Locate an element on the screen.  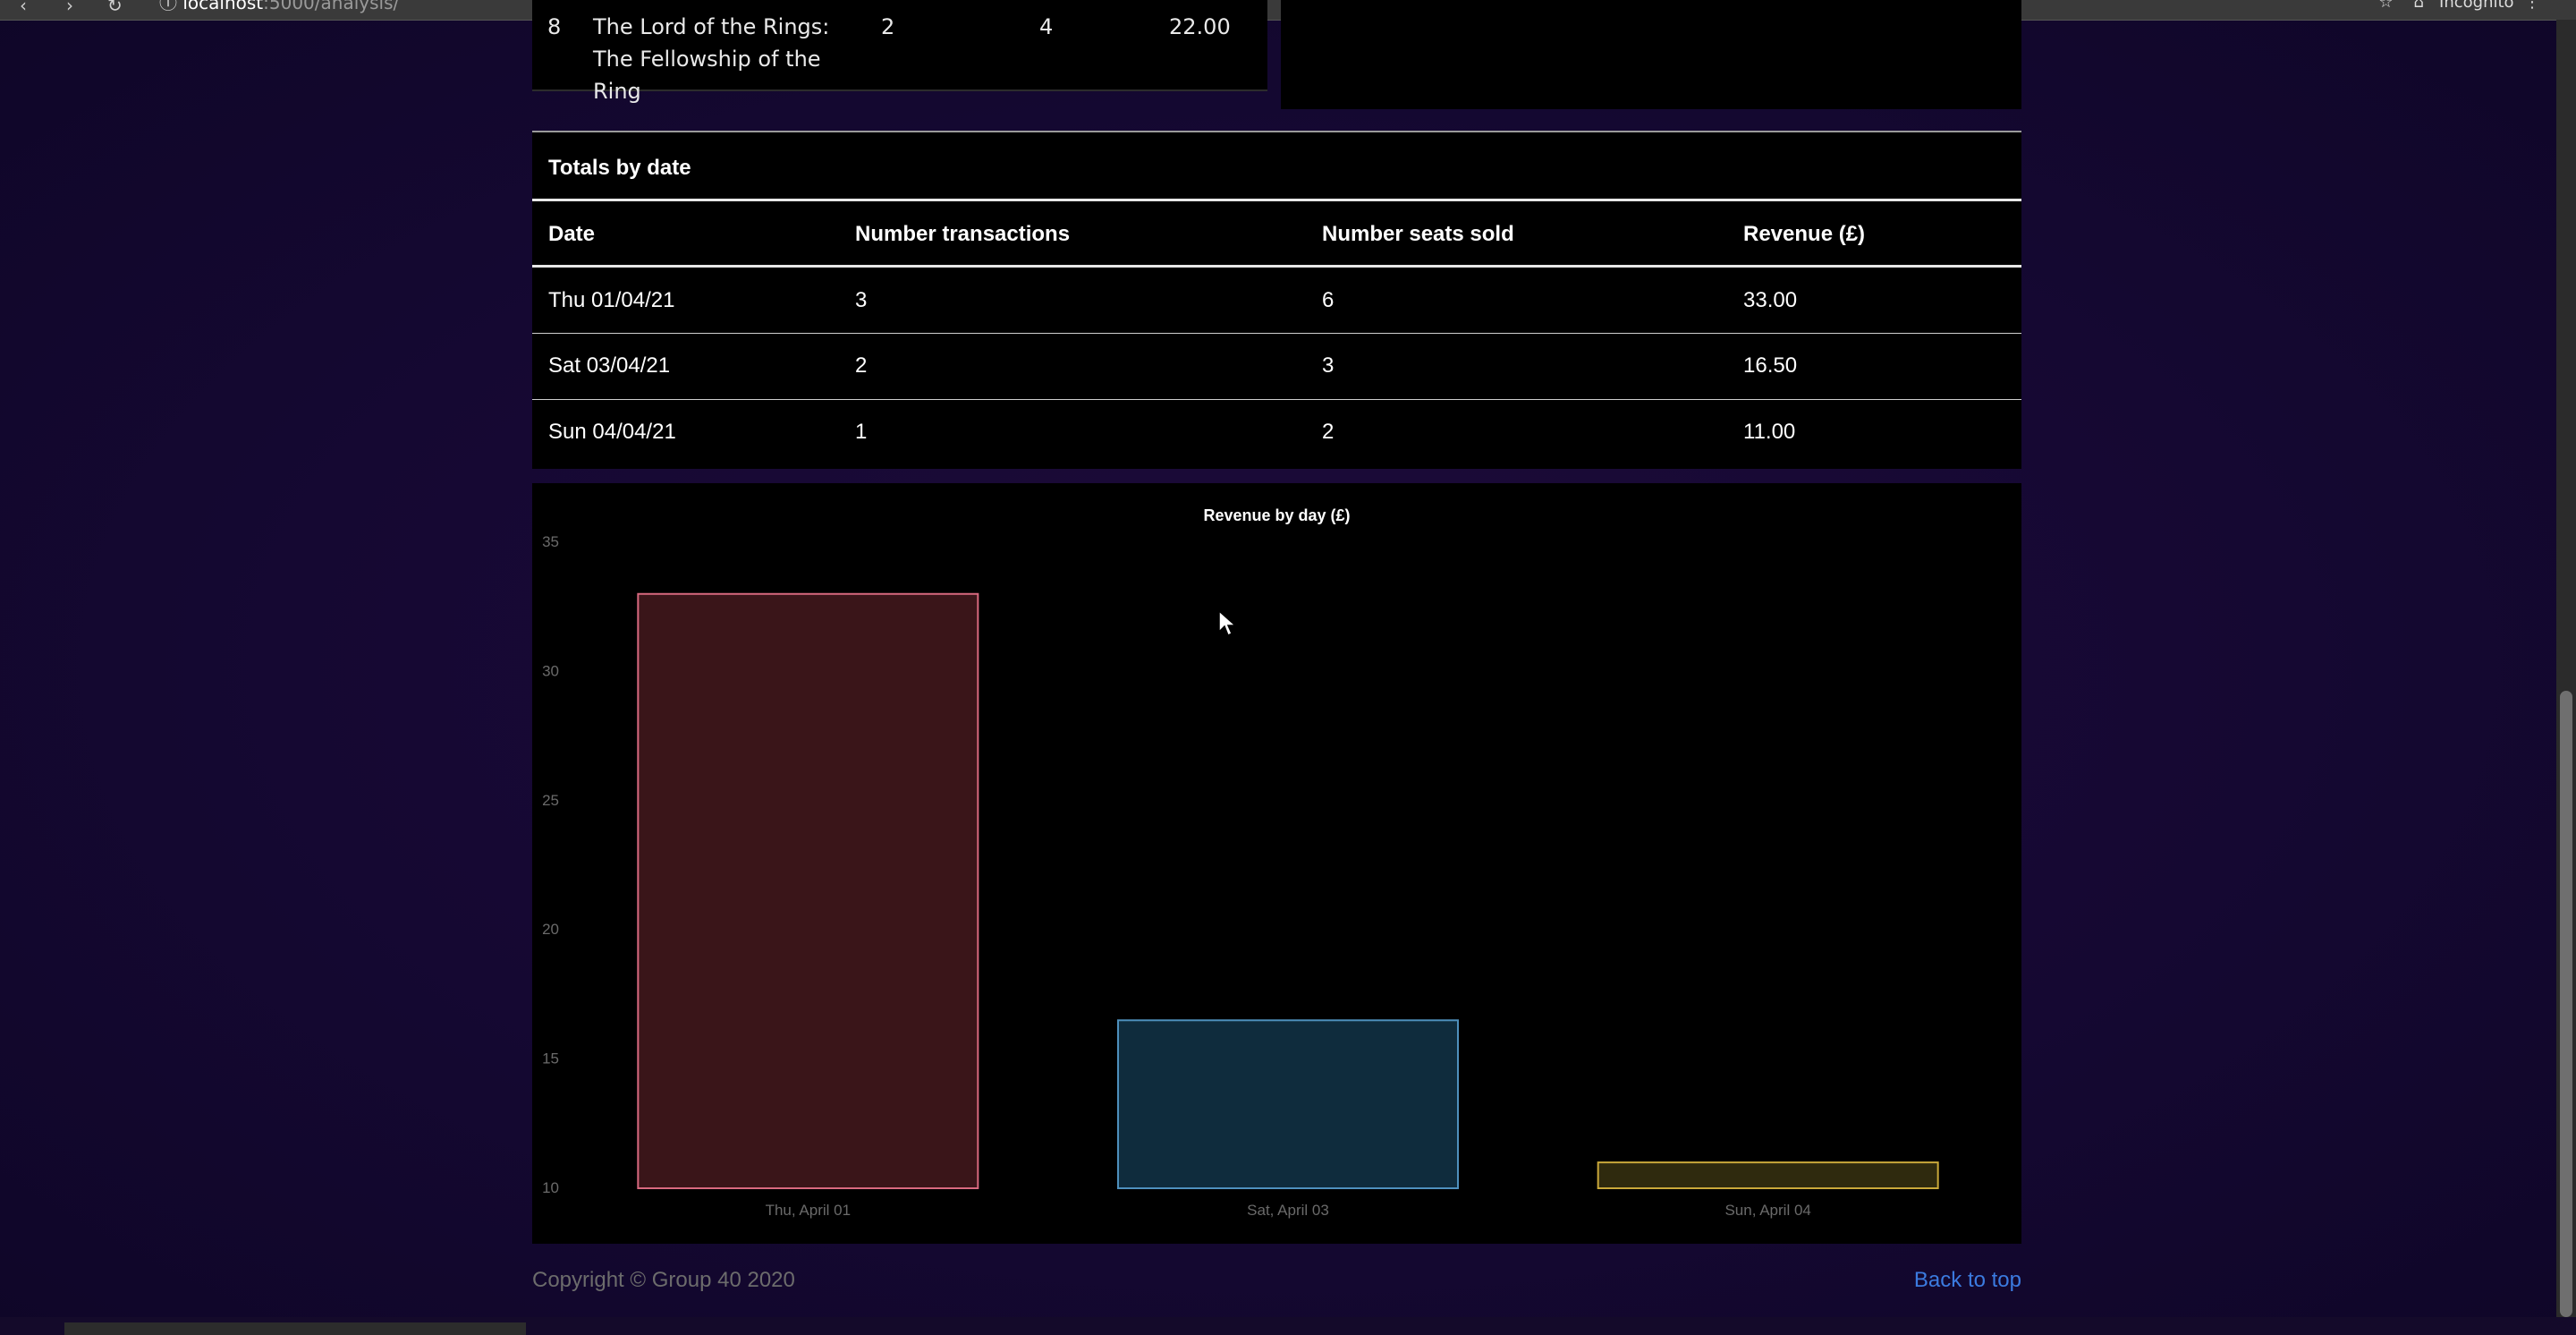
cell-revenue: 16.50 is located at coordinates (1770, 365).